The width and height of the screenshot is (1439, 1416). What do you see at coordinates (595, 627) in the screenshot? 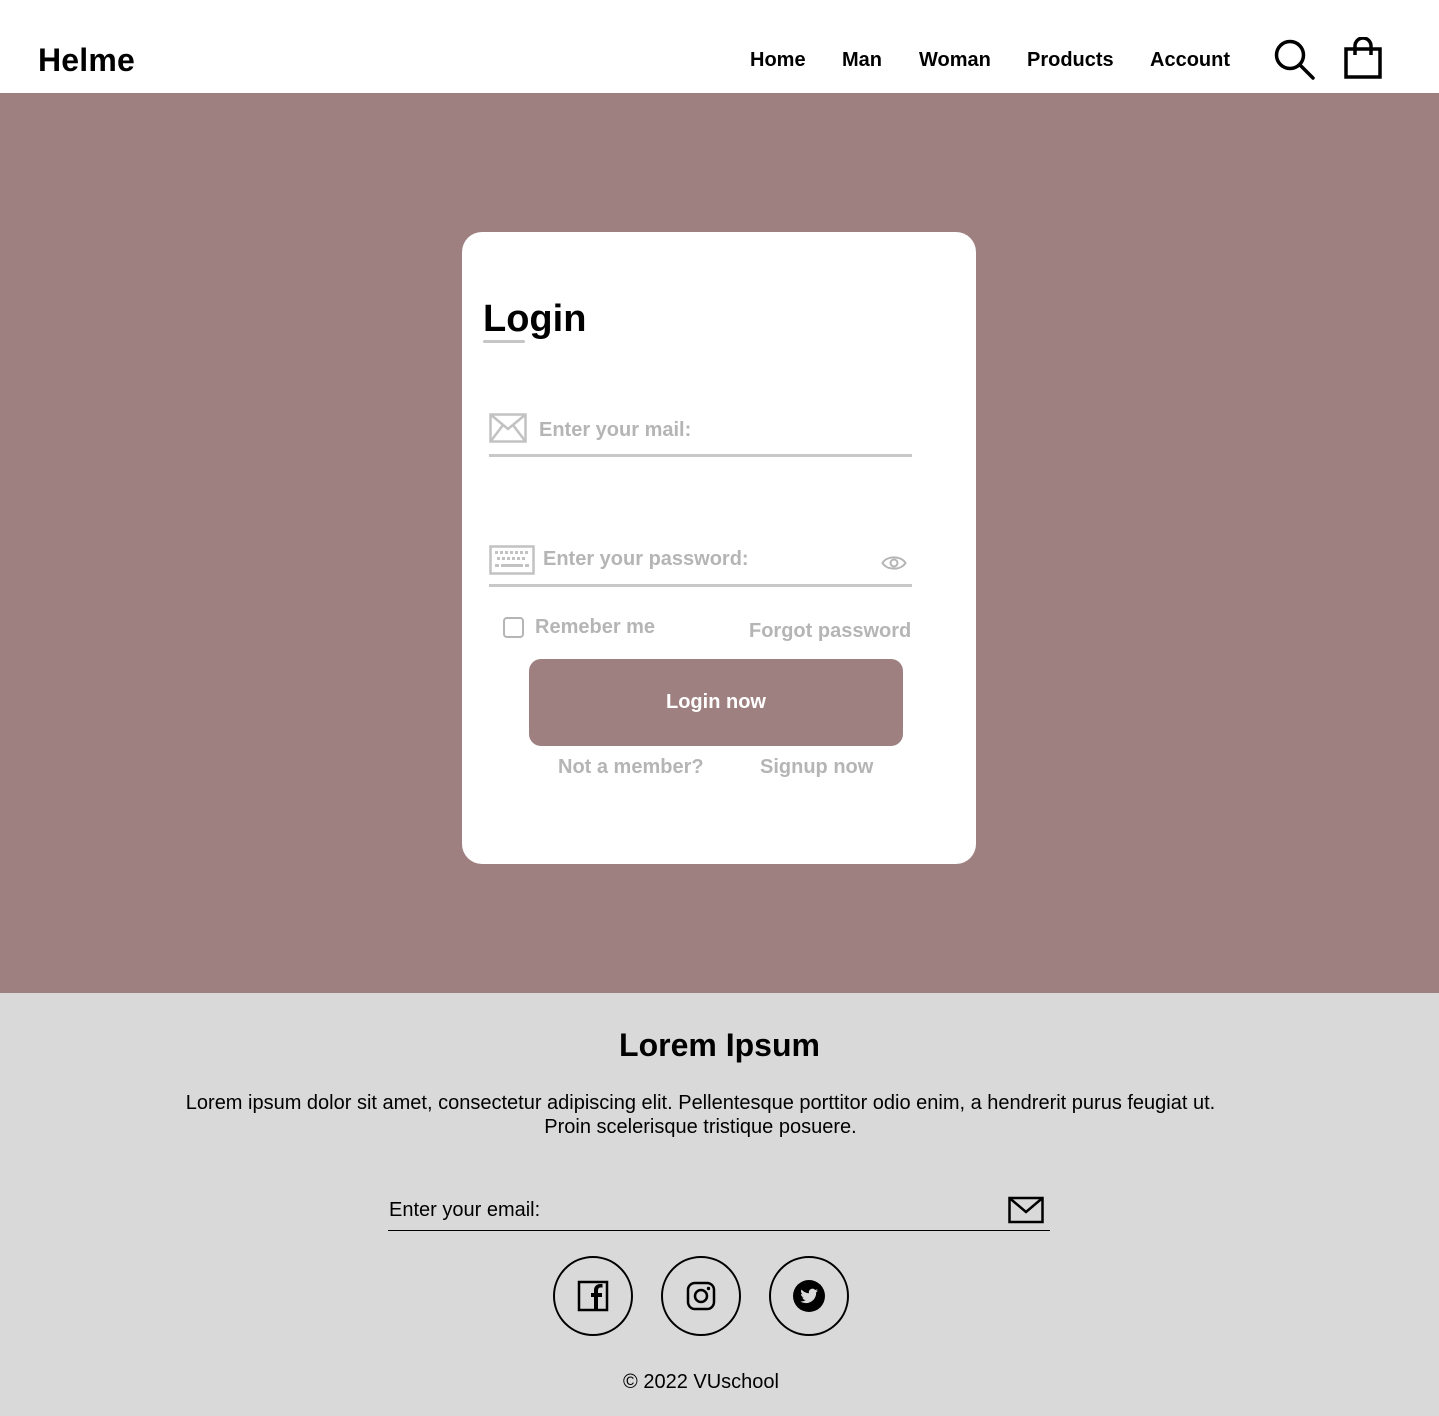
I see `remember-label: Remeber me` at bounding box center [595, 627].